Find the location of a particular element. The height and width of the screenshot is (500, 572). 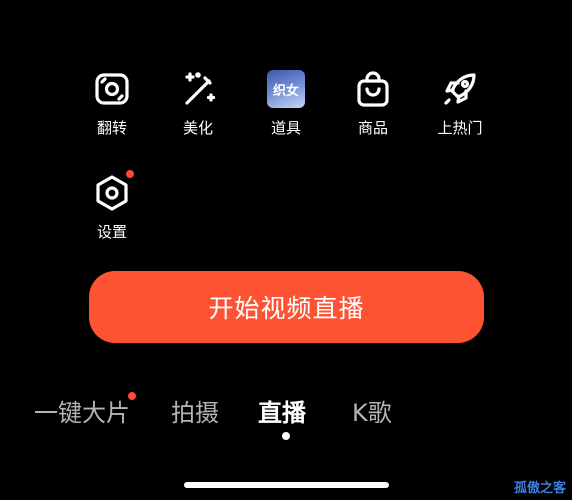

camera-flip-icon is located at coordinates (112, 89).